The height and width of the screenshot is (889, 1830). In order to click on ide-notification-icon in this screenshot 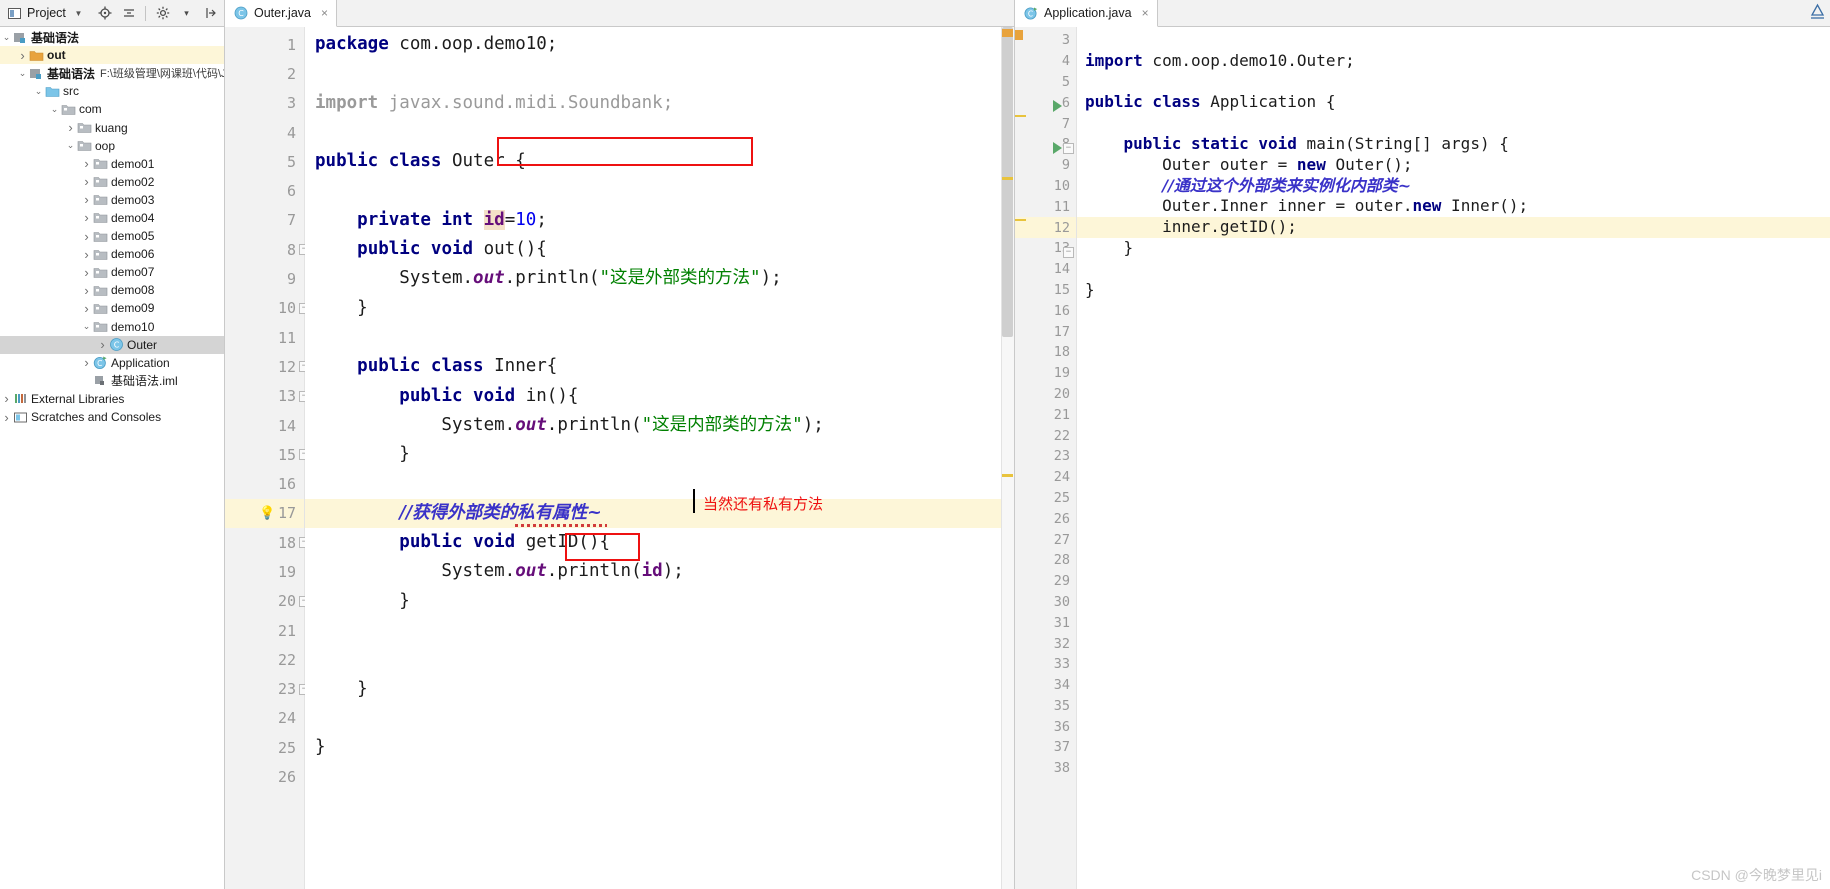, I will do `click(1817, 11)`.